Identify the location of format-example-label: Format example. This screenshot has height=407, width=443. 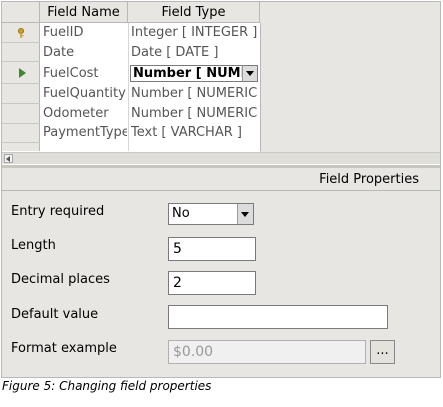
(64, 348).